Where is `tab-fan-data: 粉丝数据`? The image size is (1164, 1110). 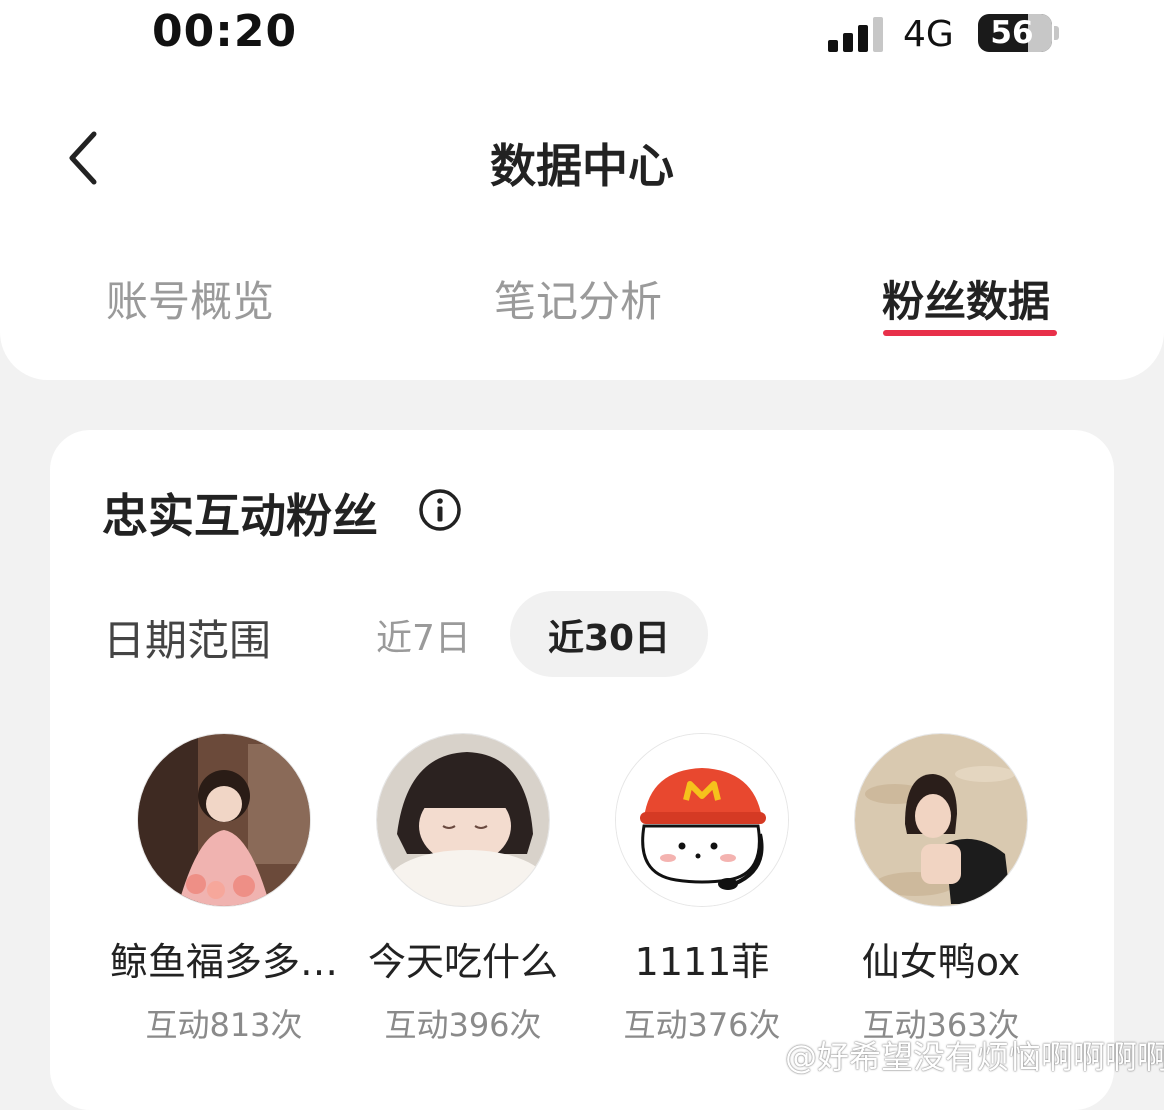
tab-fan-data: 粉丝数据 is located at coordinates (966, 298).